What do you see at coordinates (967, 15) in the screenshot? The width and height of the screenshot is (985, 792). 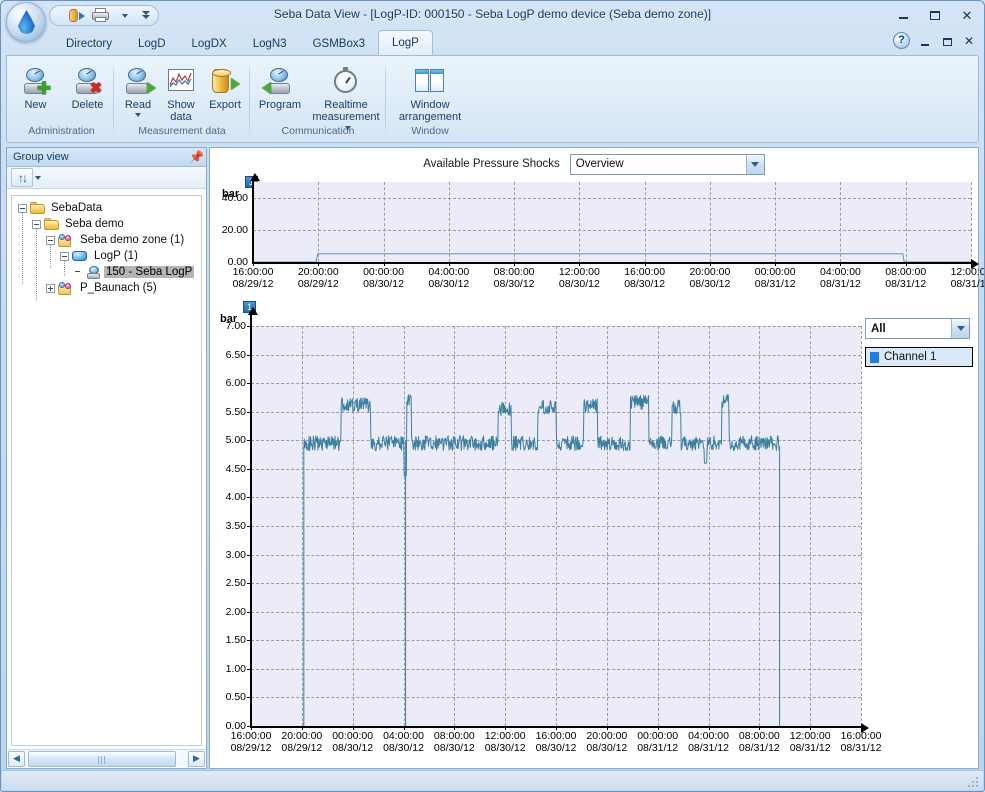 I see `window-close-button: ✕` at bounding box center [967, 15].